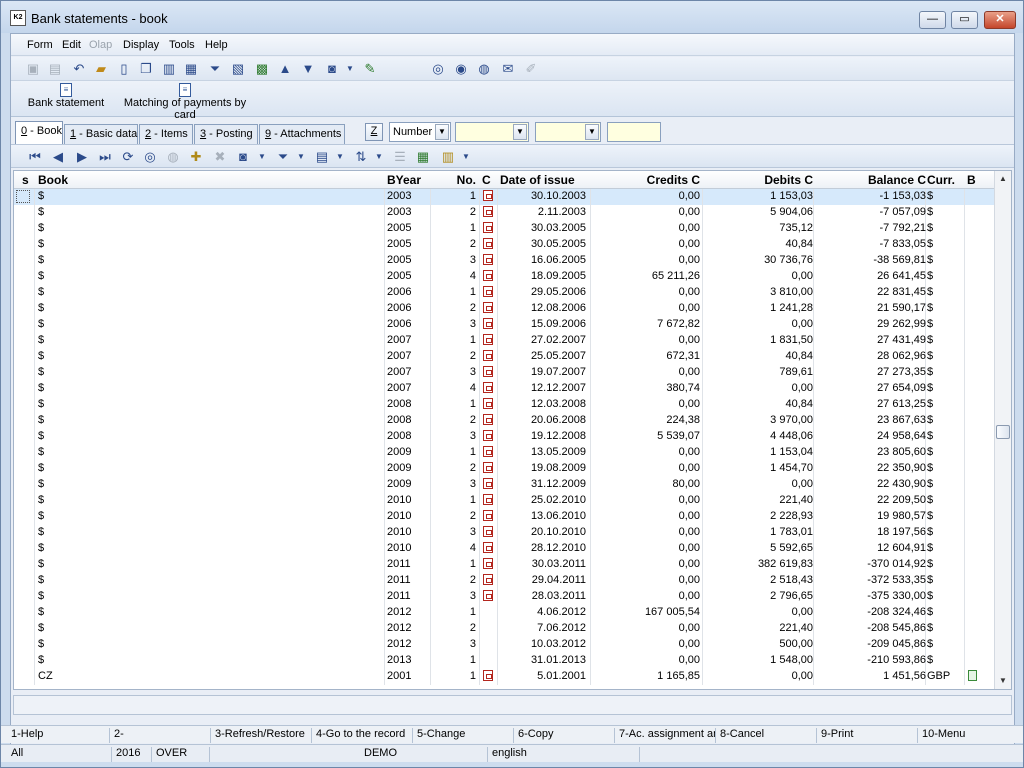 This screenshot has height=768, width=1024. I want to click on cell-credits: 380,74, so click(645, 389).